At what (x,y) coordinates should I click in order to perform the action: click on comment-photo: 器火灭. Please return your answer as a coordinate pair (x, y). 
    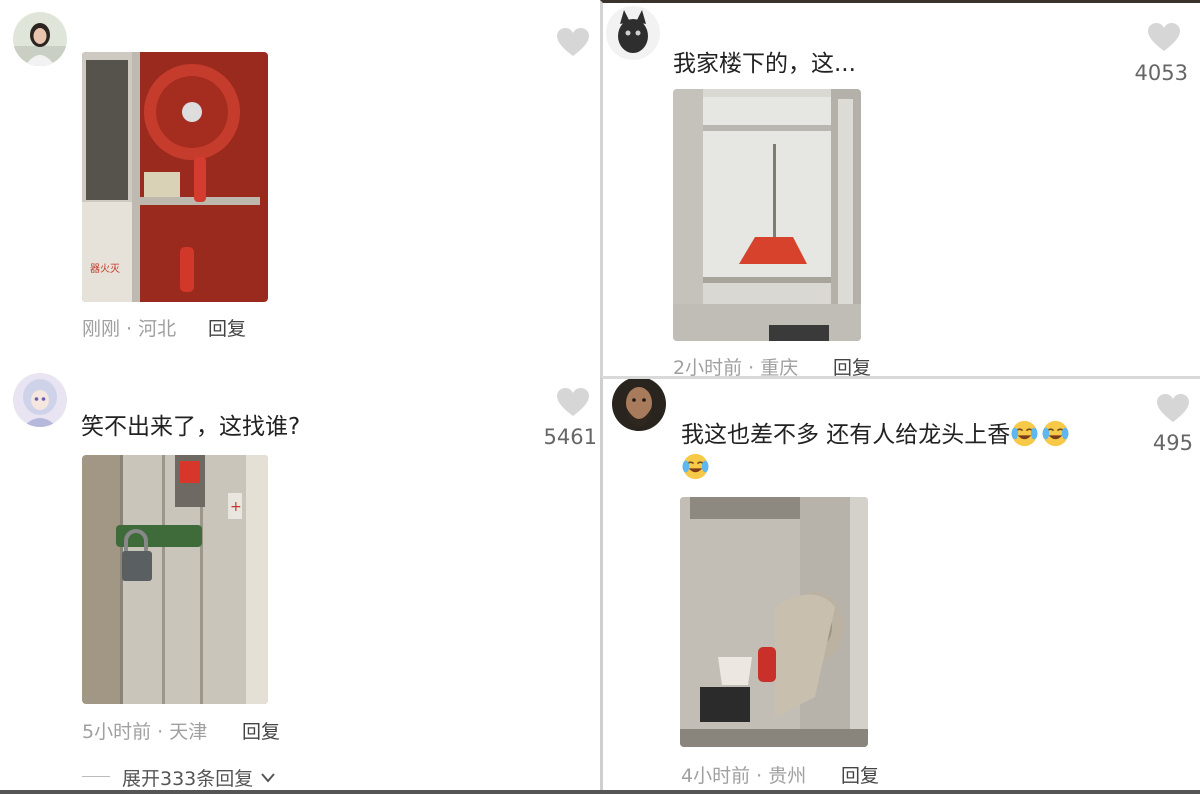
    Looking at the image, I should click on (175, 177).